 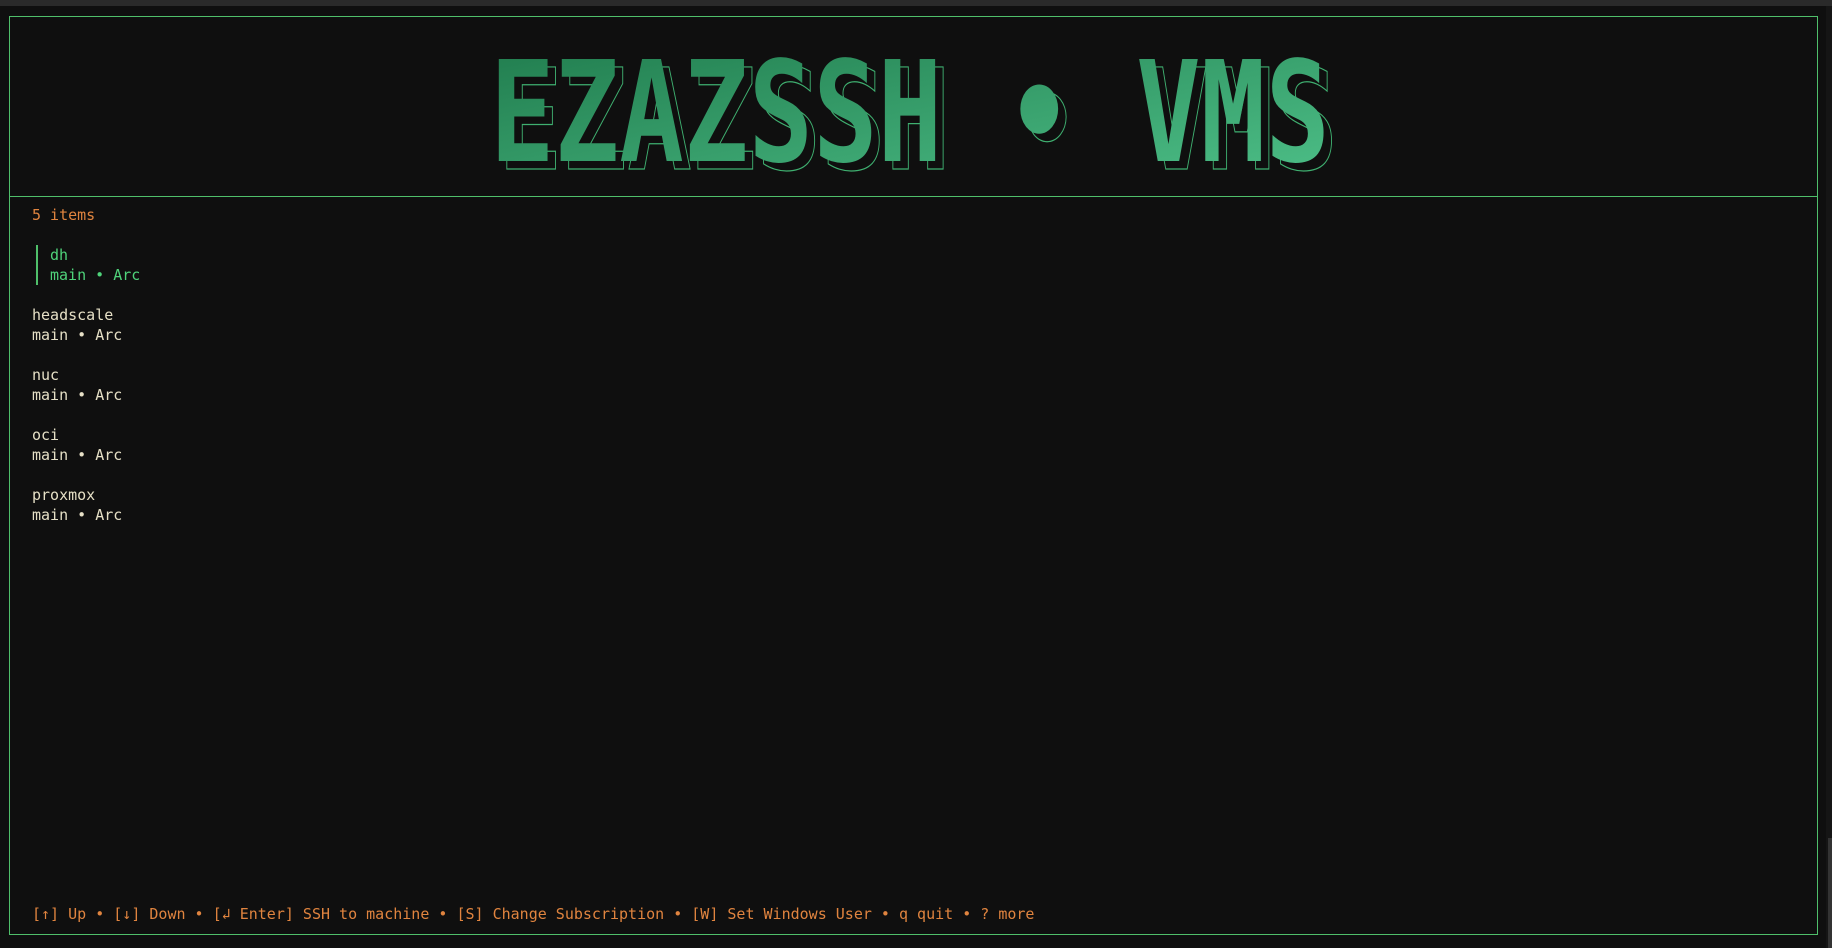 What do you see at coordinates (924, 325) in the screenshot?
I see `list-item-headscale: headscale main • Arc` at bounding box center [924, 325].